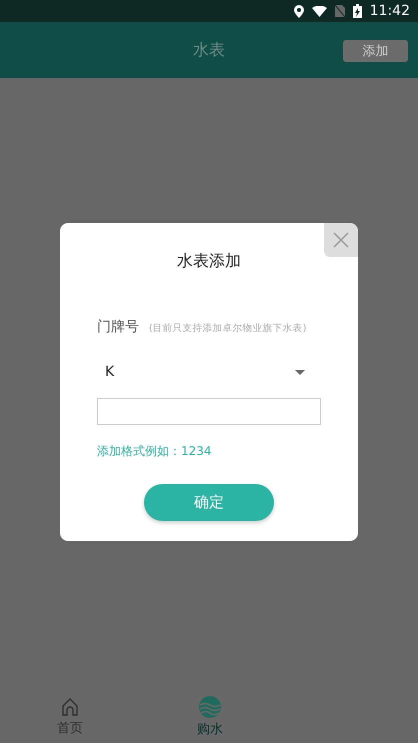 The height and width of the screenshot is (743, 418). What do you see at coordinates (227, 328) in the screenshot?
I see `field-note: (目前只支持添加卓尔物业旗下水表)` at bounding box center [227, 328].